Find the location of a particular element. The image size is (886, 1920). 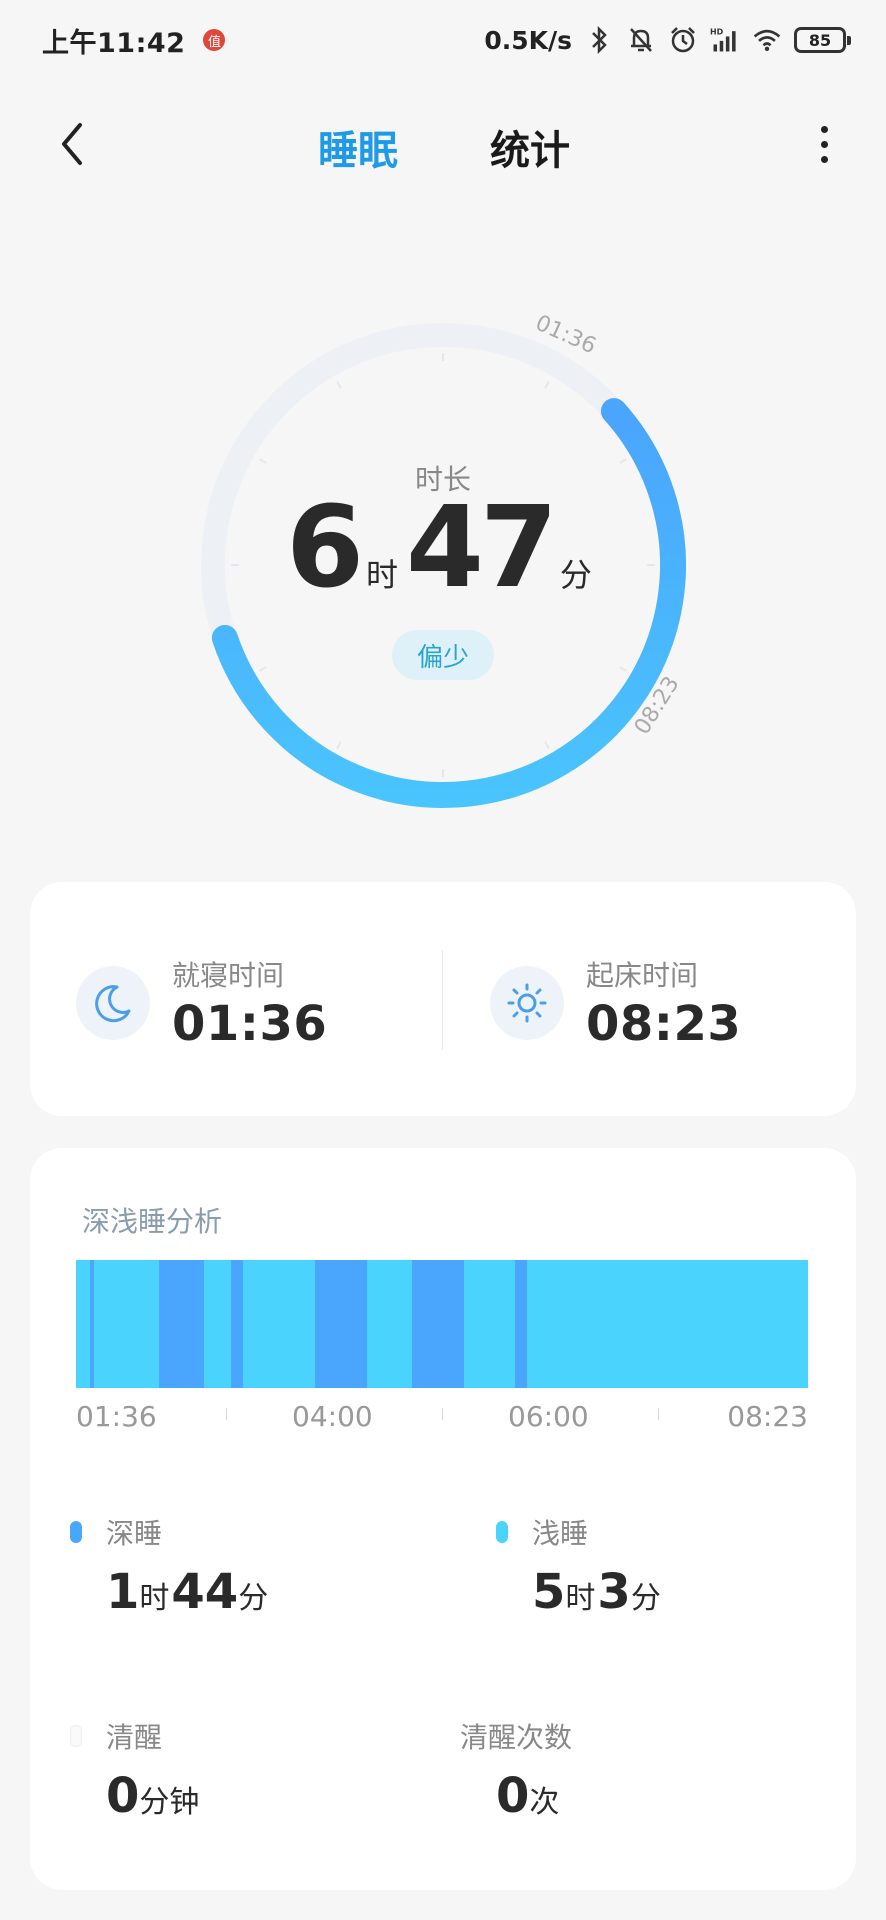

light-sleep-label: 浅睡 is located at coordinates (560, 1533).